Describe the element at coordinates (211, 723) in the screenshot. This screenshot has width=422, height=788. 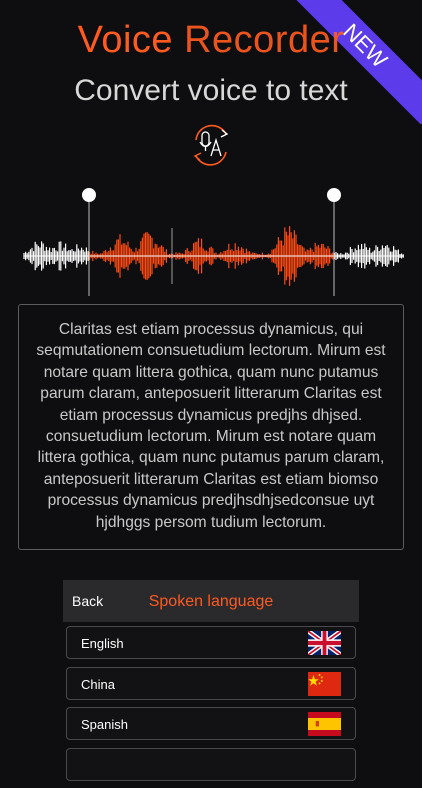
I see `language-item-spanish: Spanish` at that location.